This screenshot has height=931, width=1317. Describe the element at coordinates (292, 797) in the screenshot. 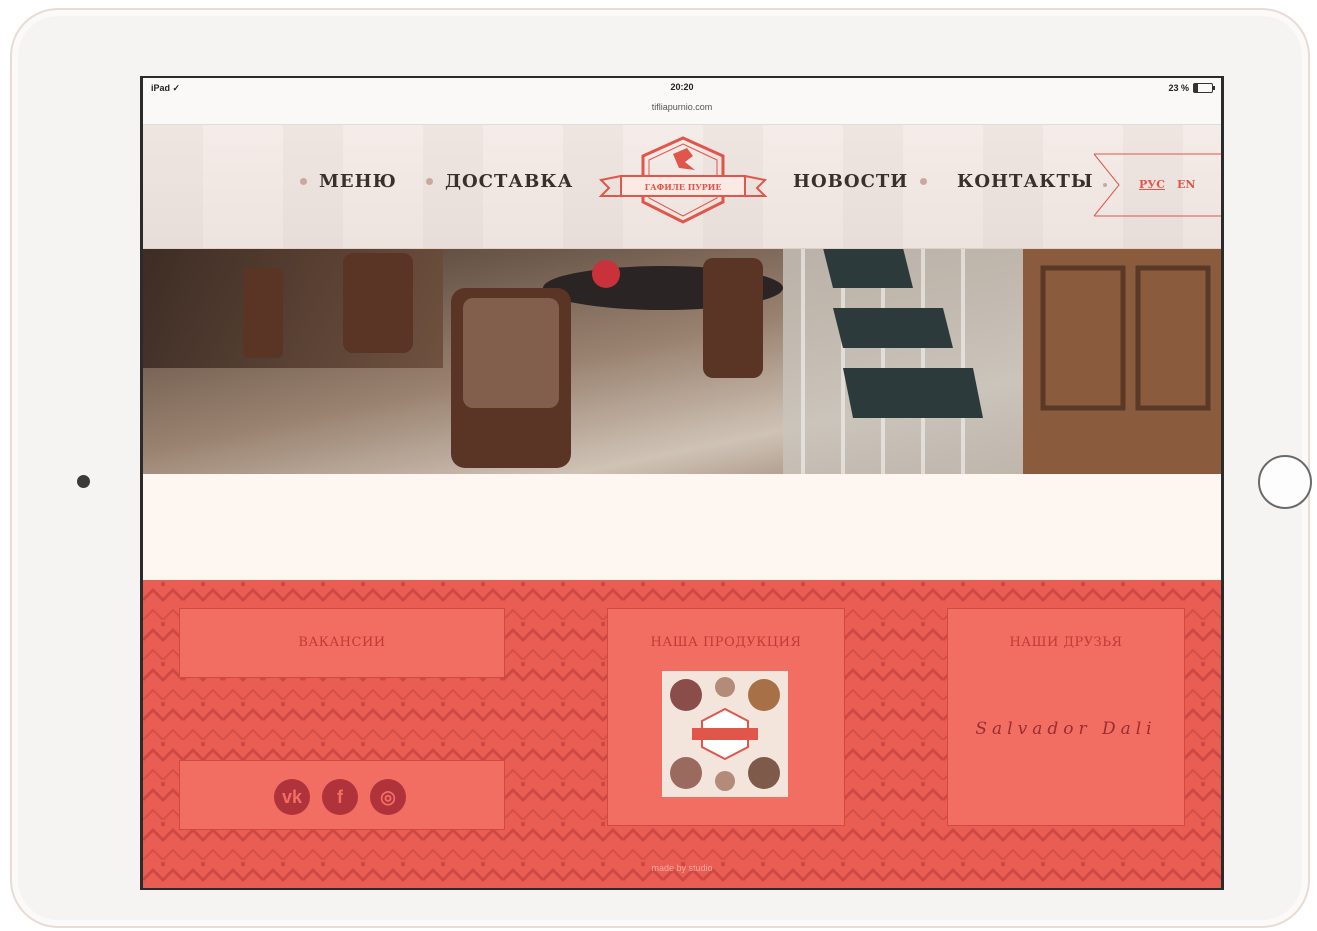

I see `vk-icon: vk` at that location.